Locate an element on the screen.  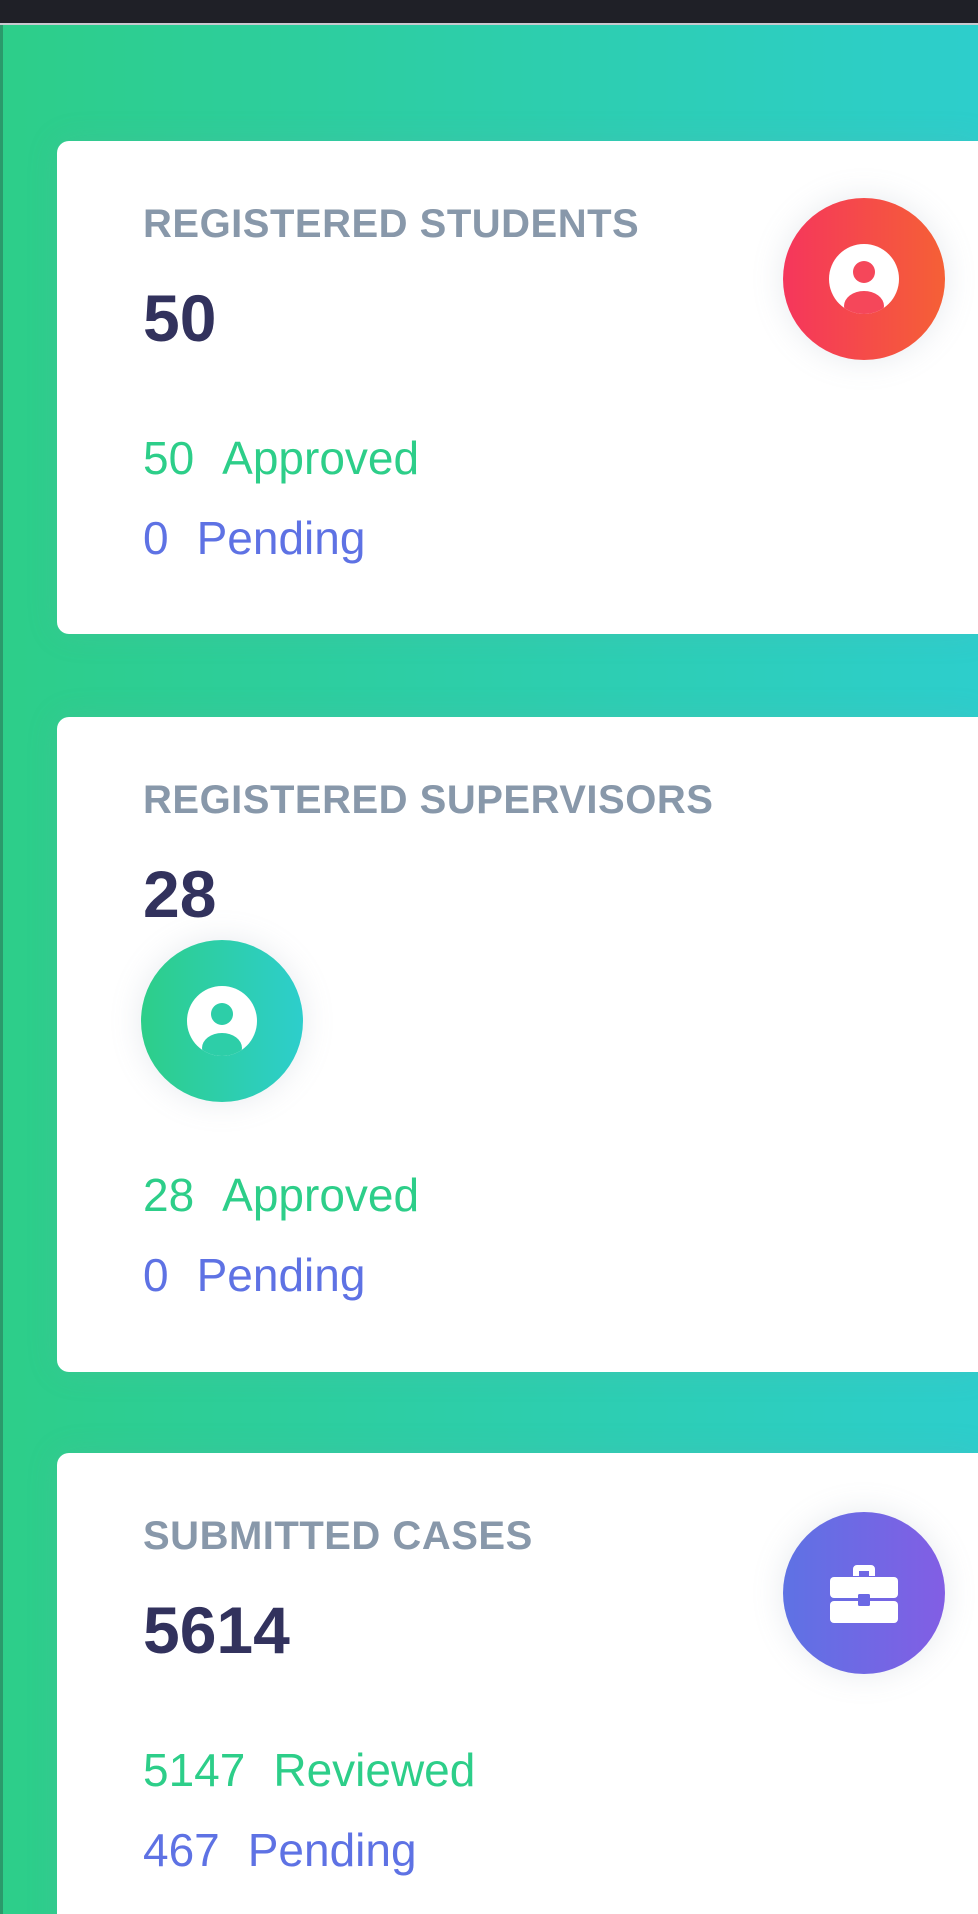
card-title: SUBMITTED CASES is located at coordinates (338, 1536).